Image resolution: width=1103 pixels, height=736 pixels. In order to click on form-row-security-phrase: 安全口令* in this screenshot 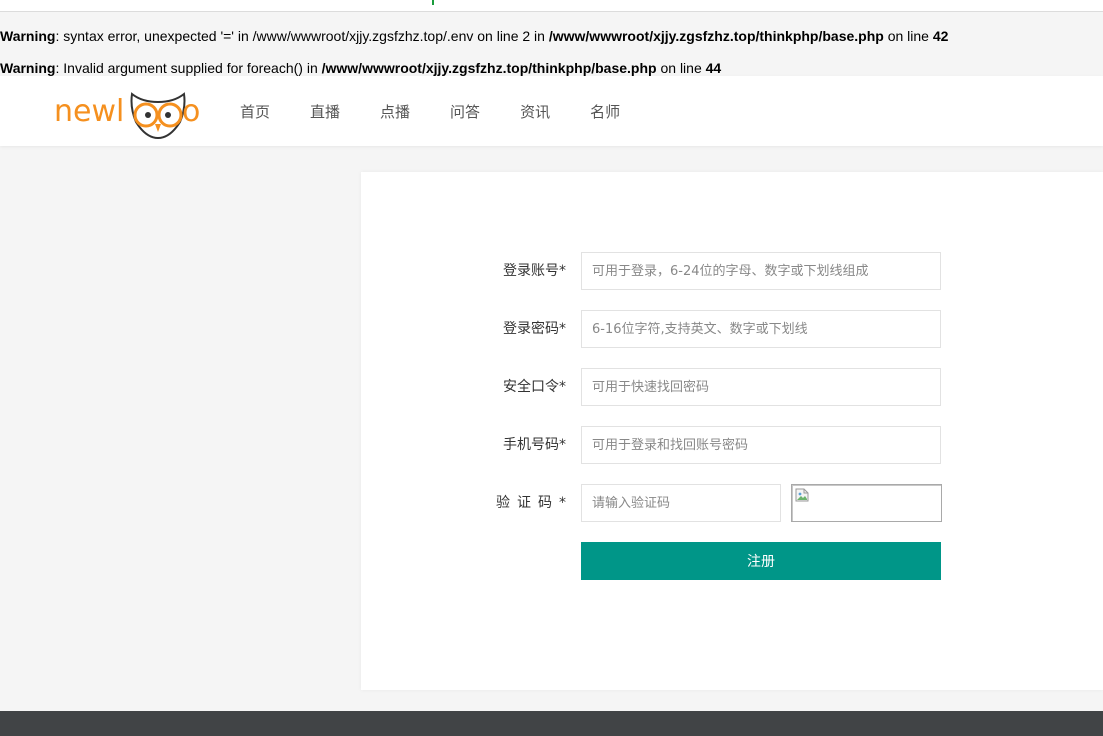, I will do `click(732, 387)`.